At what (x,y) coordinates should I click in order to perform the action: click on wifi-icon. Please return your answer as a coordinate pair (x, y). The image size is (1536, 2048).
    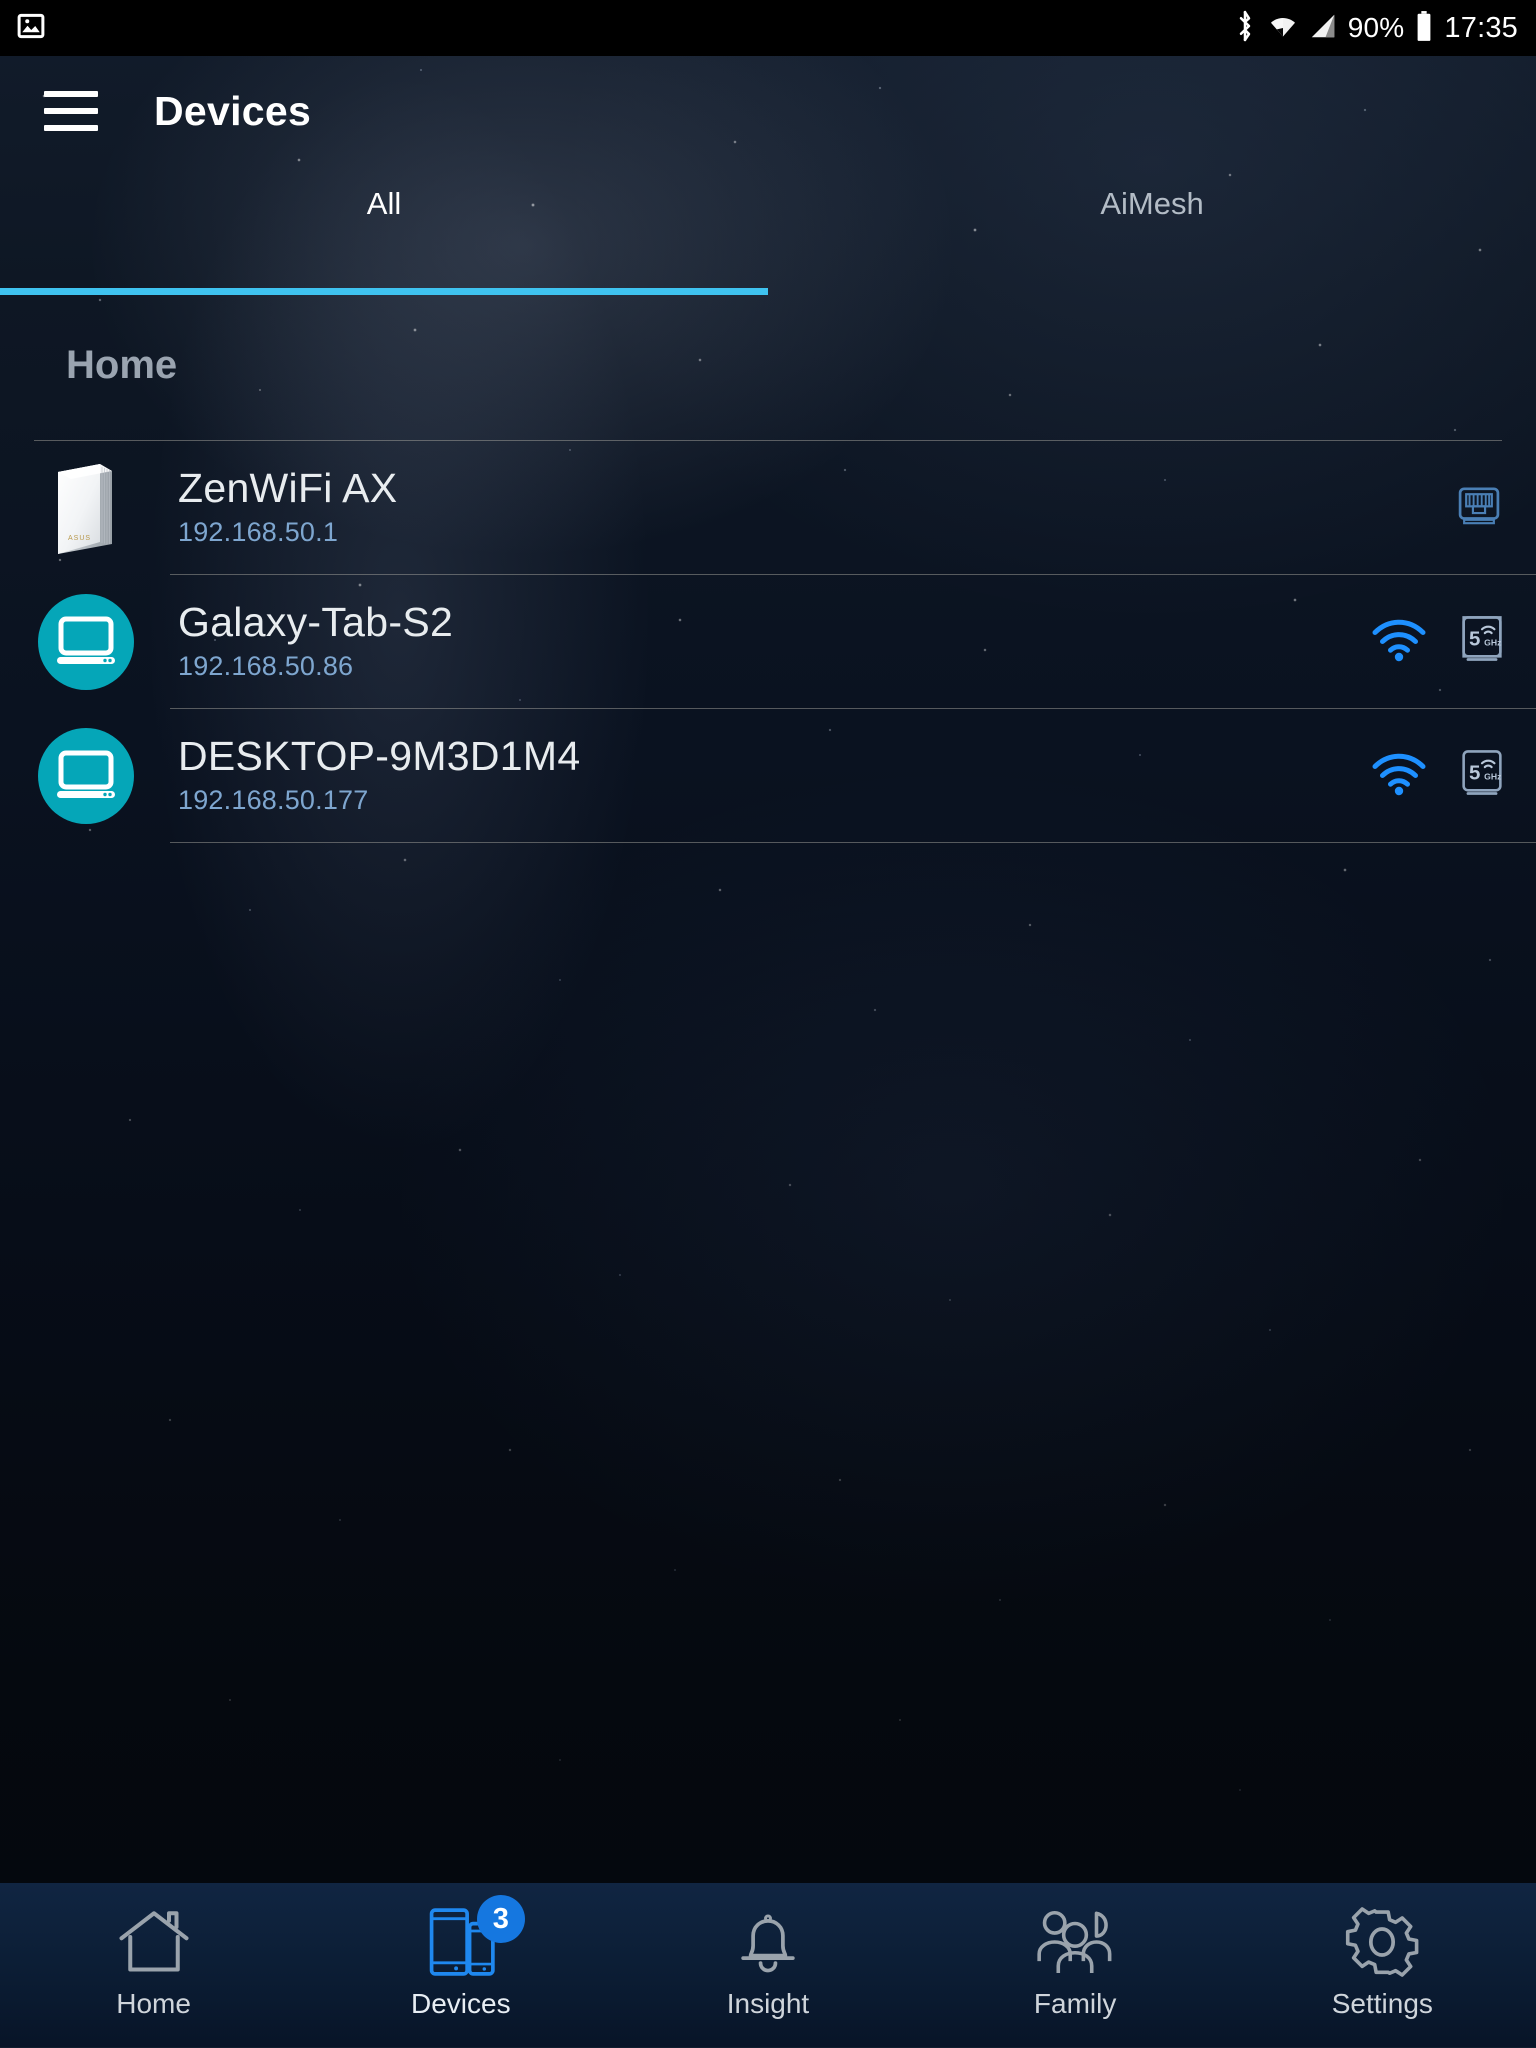
    Looking at the image, I should click on (1283, 28).